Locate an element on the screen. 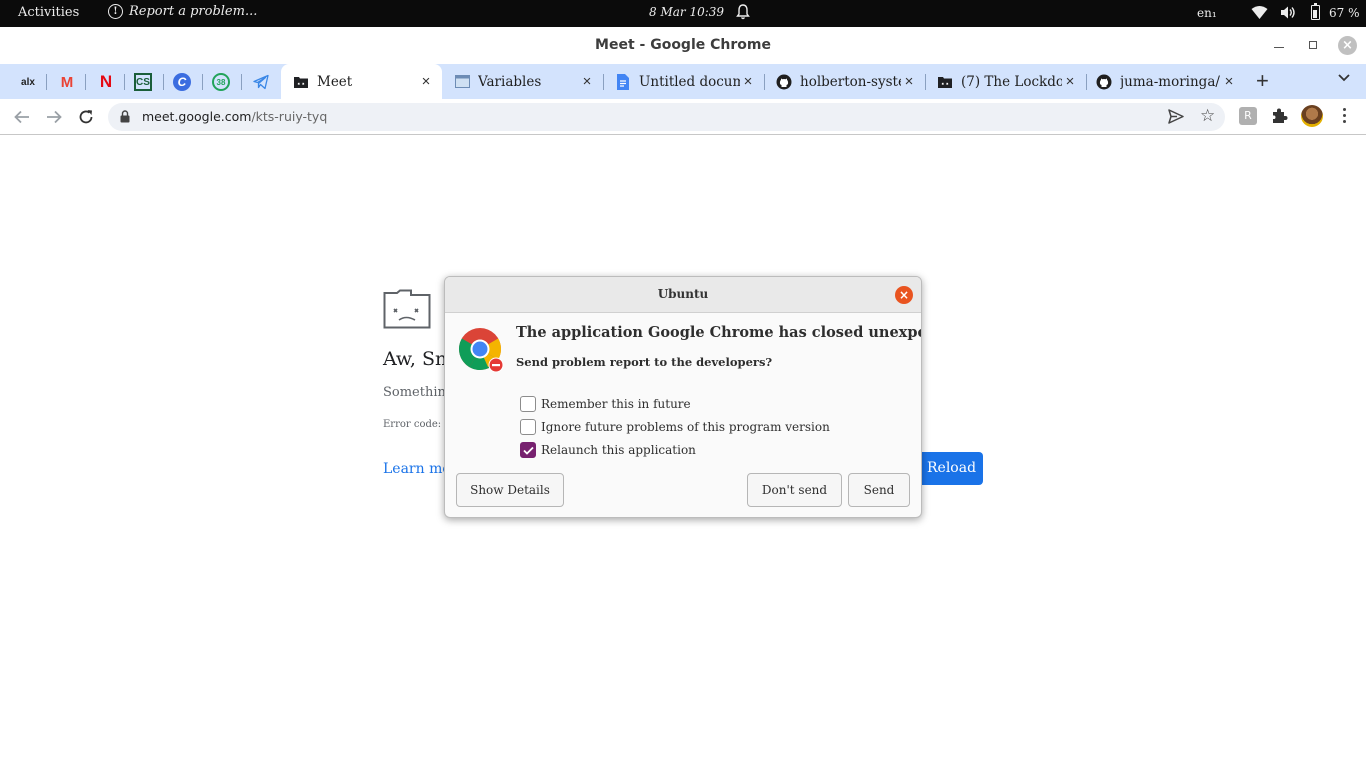 This screenshot has height=768, width=1366. cs-icon: CS is located at coordinates (143, 82).